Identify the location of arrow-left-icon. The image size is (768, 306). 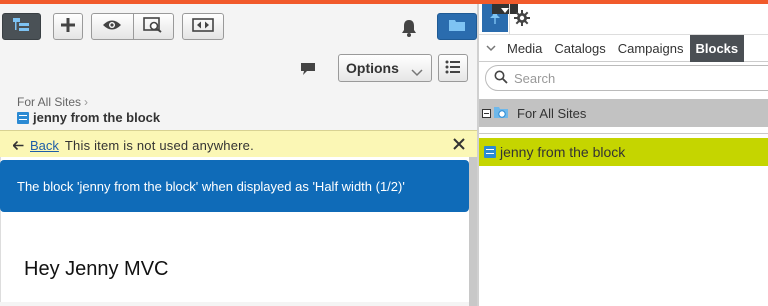
(18, 145).